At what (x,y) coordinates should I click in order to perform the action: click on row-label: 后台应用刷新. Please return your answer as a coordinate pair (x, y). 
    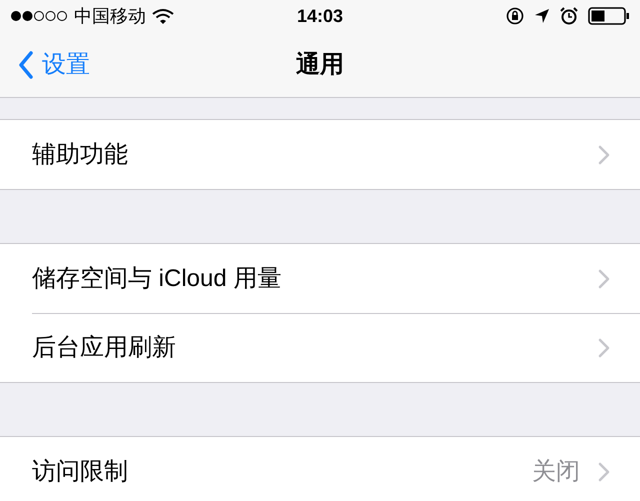
    Looking at the image, I should click on (104, 348).